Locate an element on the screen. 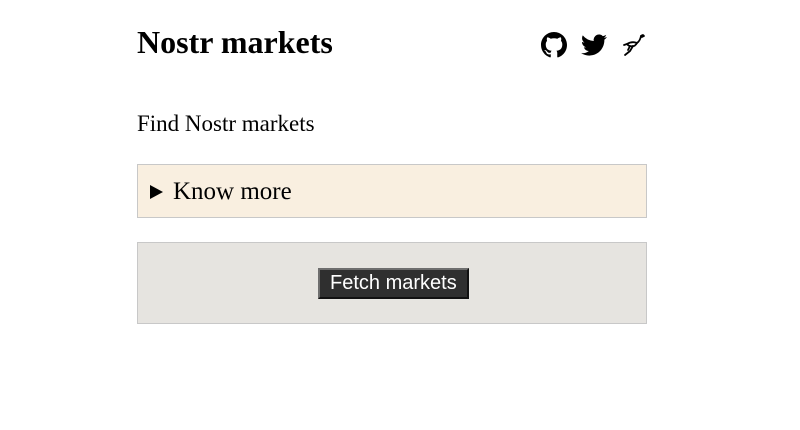  know-more-label: Know more is located at coordinates (232, 191).